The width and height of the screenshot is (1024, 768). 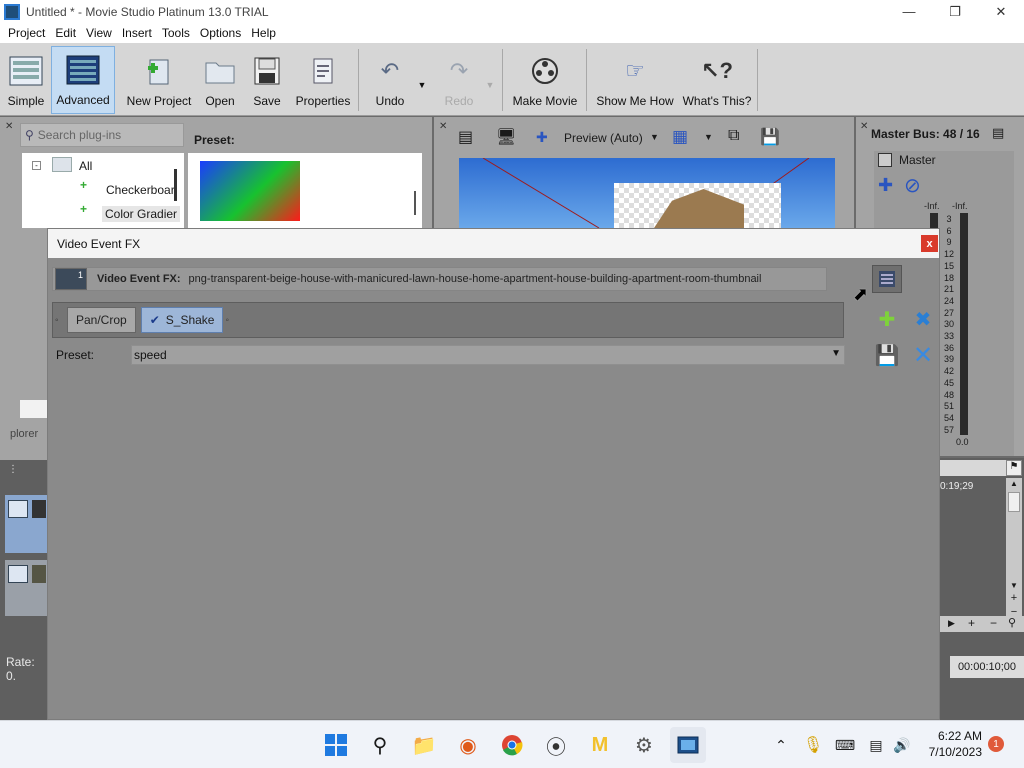 What do you see at coordinates (155, 320) in the screenshot?
I see `checkmark-icon: ✔` at bounding box center [155, 320].